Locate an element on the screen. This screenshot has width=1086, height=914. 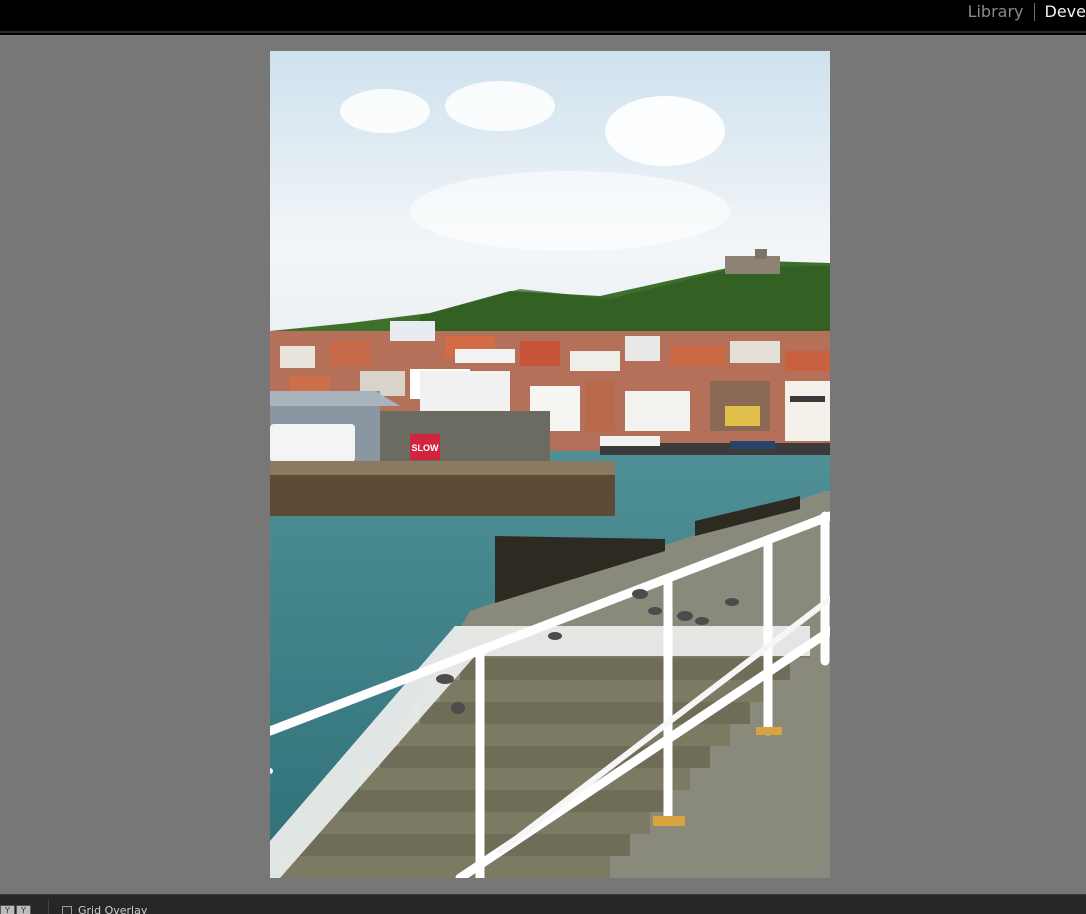
module-picker: Library Deve is located at coordinates (1022, 12).